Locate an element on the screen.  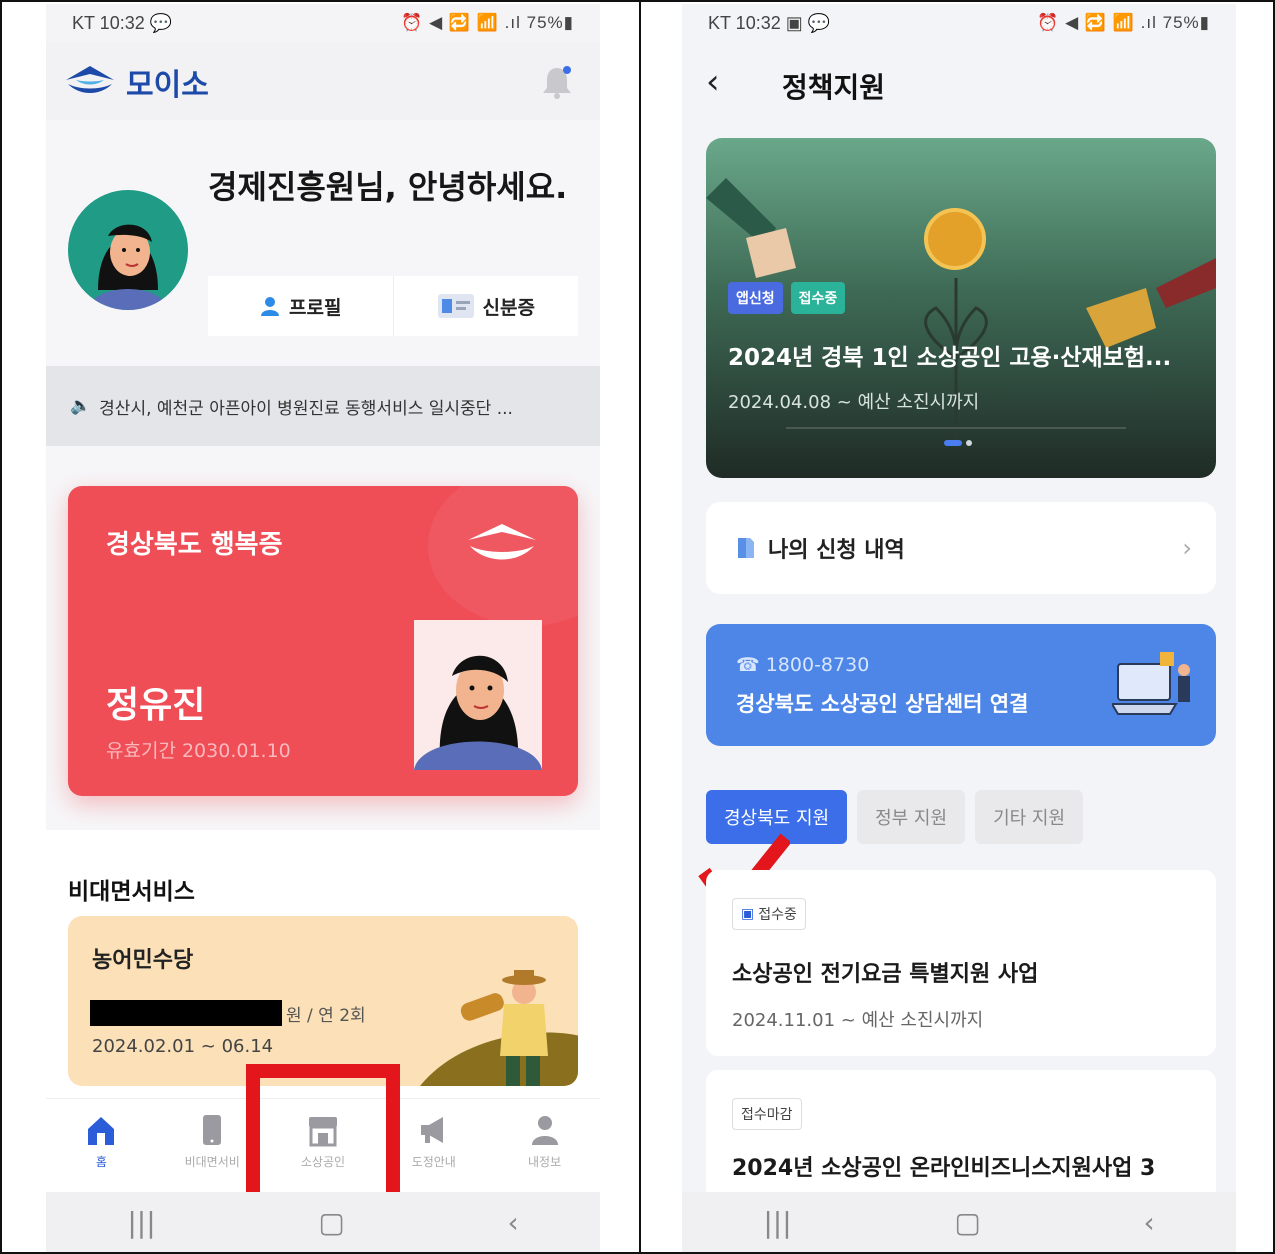
nav-province-info-label: 도정안내 is located at coordinates (433, 1162).